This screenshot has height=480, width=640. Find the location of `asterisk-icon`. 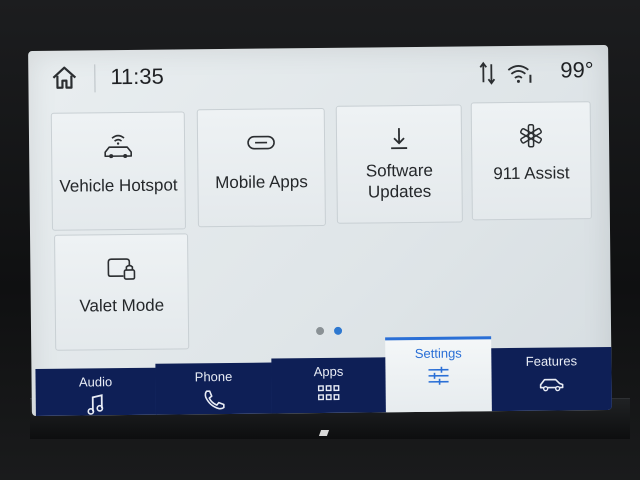

asterisk-icon is located at coordinates (531, 136).